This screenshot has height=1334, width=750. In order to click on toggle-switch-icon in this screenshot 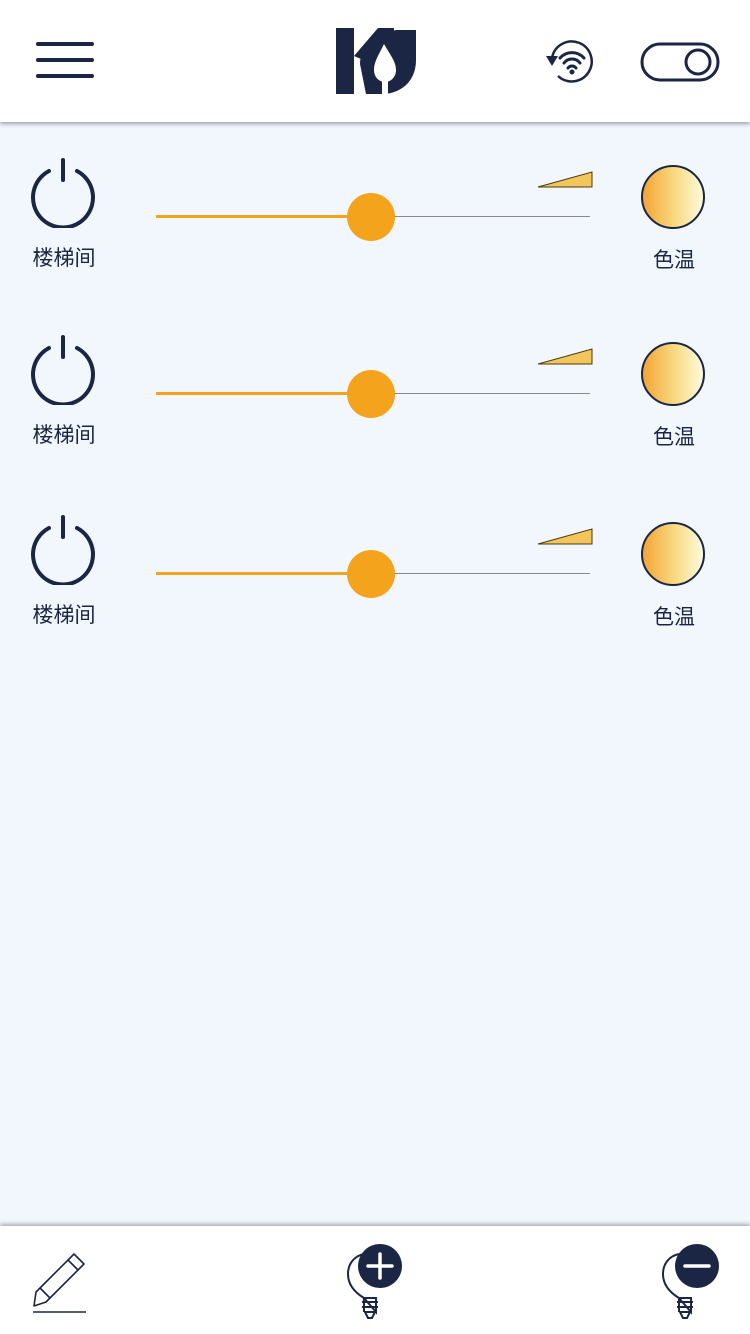, I will do `click(680, 62)`.